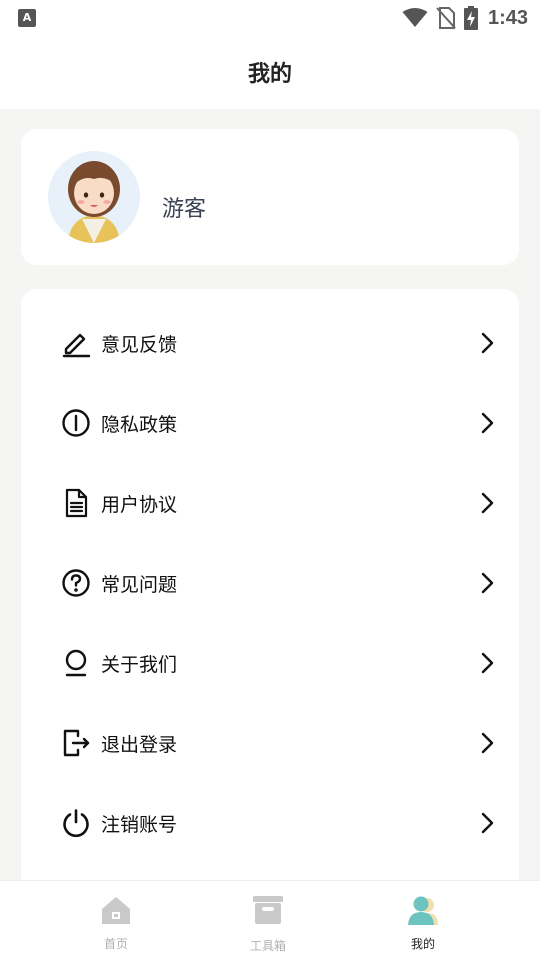  Describe the element at coordinates (268, 910) in the screenshot. I see `toolbox-icon` at that location.